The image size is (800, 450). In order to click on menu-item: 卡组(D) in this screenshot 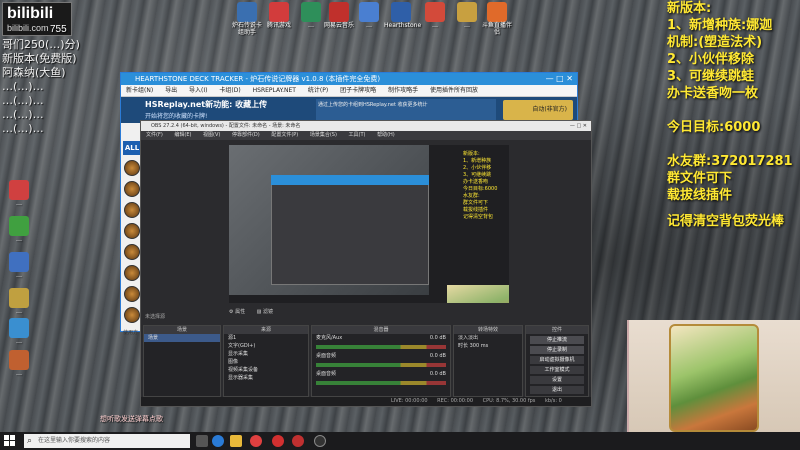, I will do `click(229, 90)`.